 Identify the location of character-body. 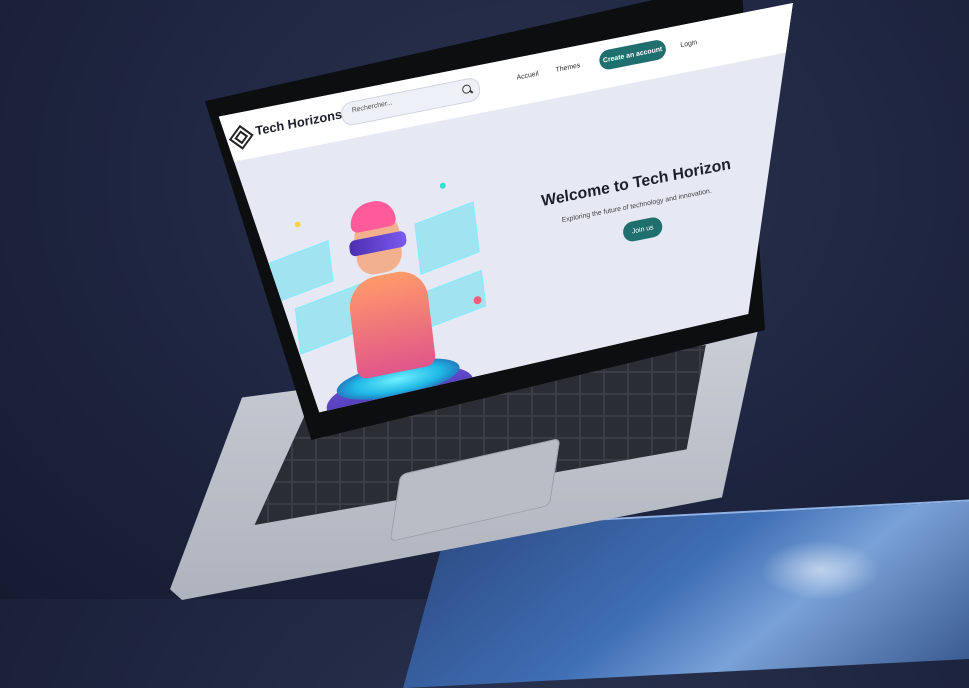
(391, 323).